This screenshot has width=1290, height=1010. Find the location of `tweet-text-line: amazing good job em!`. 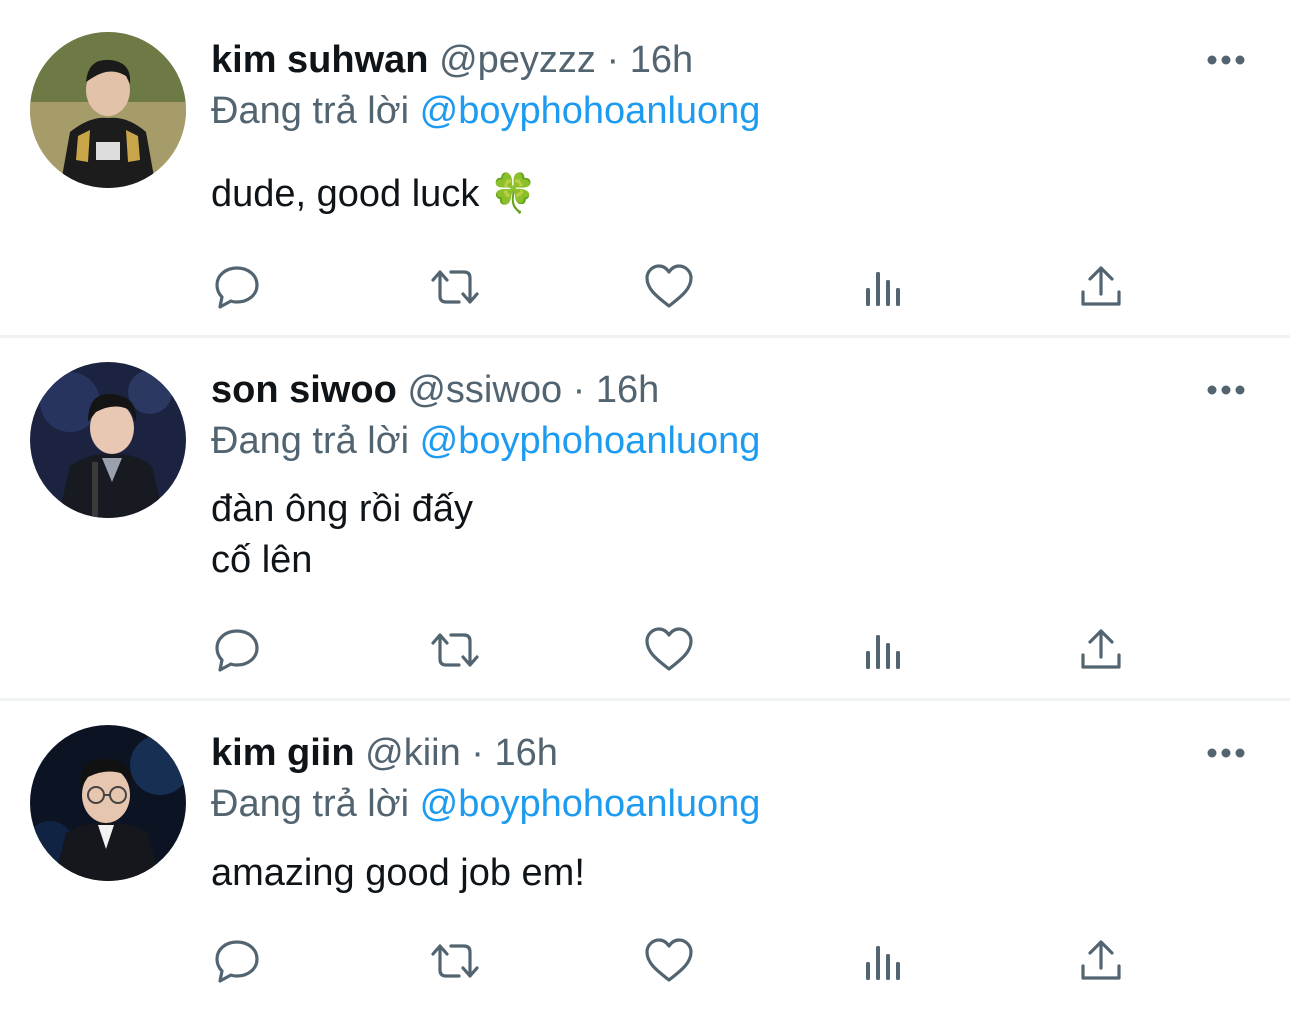

tweet-text-line: amazing good job em! is located at coordinates (398, 873).